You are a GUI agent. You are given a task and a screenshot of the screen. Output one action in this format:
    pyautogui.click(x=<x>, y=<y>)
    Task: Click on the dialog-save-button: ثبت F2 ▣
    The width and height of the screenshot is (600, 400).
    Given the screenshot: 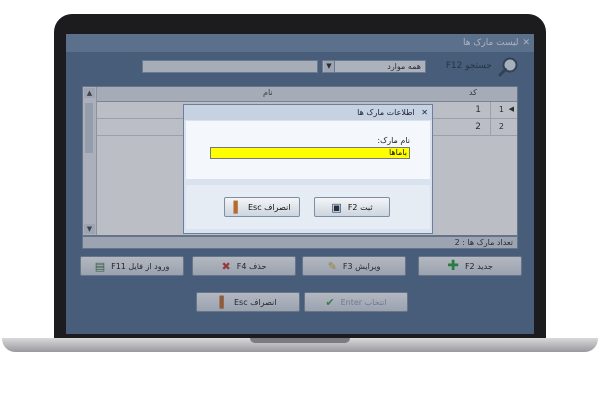 What is the action you would take?
    pyautogui.click(x=352, y=207)
    